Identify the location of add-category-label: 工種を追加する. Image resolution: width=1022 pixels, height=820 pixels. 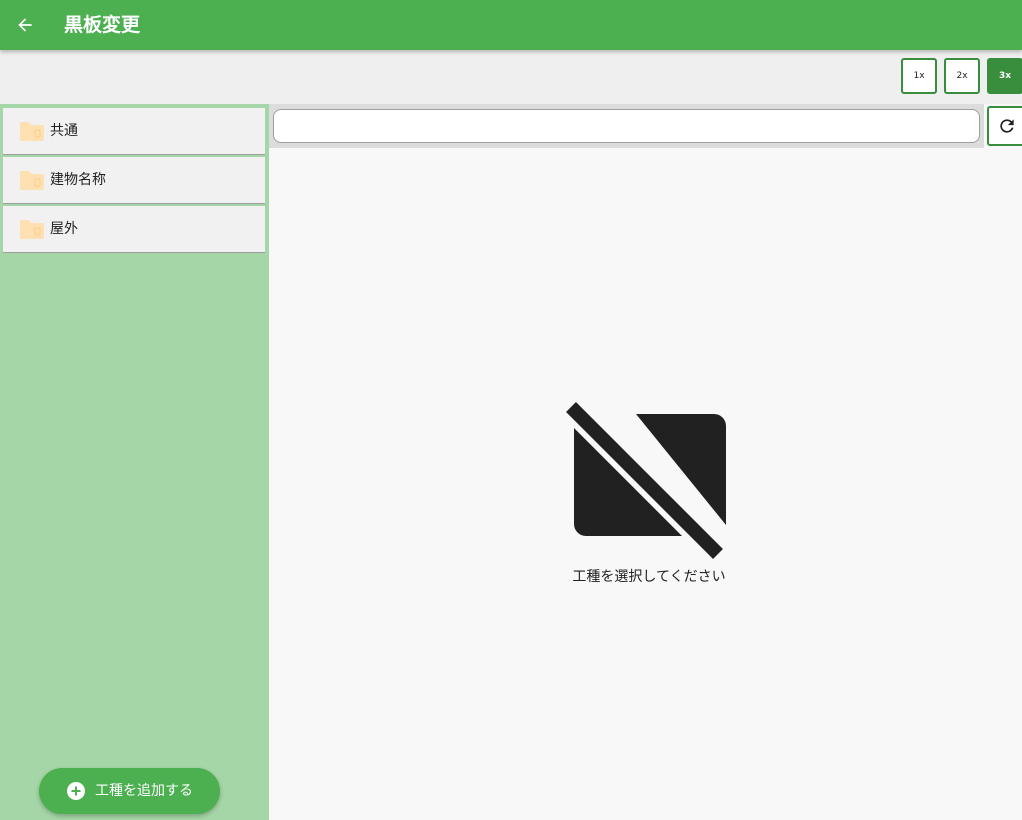
(144, 791).